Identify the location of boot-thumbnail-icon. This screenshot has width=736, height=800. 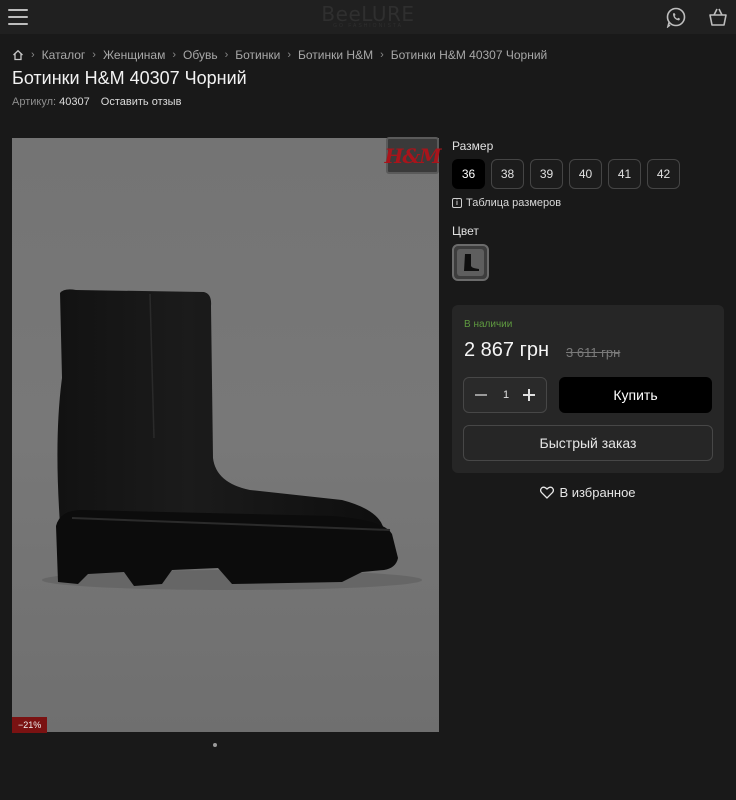
(471, 262).